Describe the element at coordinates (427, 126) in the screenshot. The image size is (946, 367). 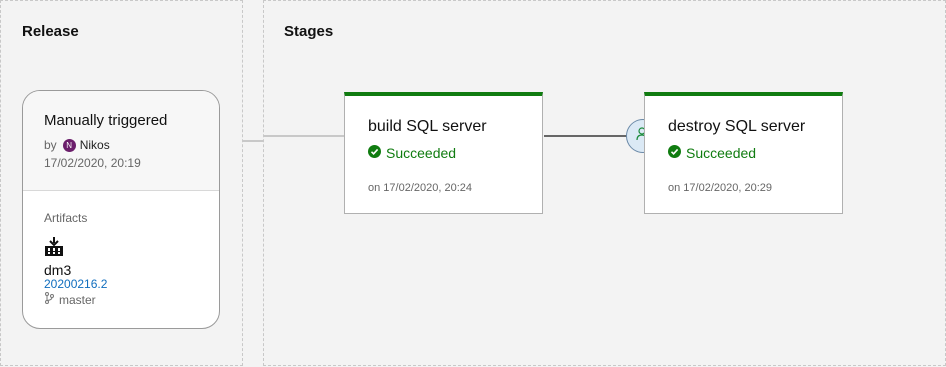
I see `stage-name: build SQL server` at that location.